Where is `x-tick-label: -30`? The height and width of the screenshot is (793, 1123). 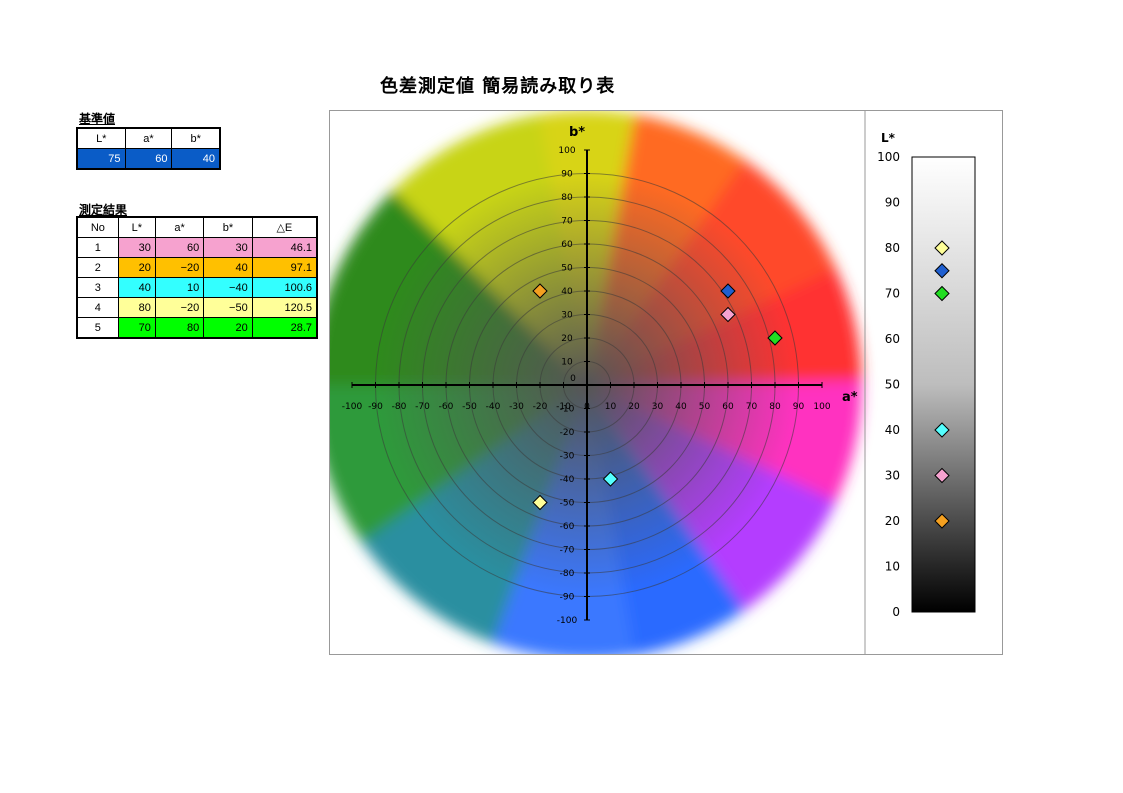 x-tick-label: -30 is located at coordinates (516, 407).